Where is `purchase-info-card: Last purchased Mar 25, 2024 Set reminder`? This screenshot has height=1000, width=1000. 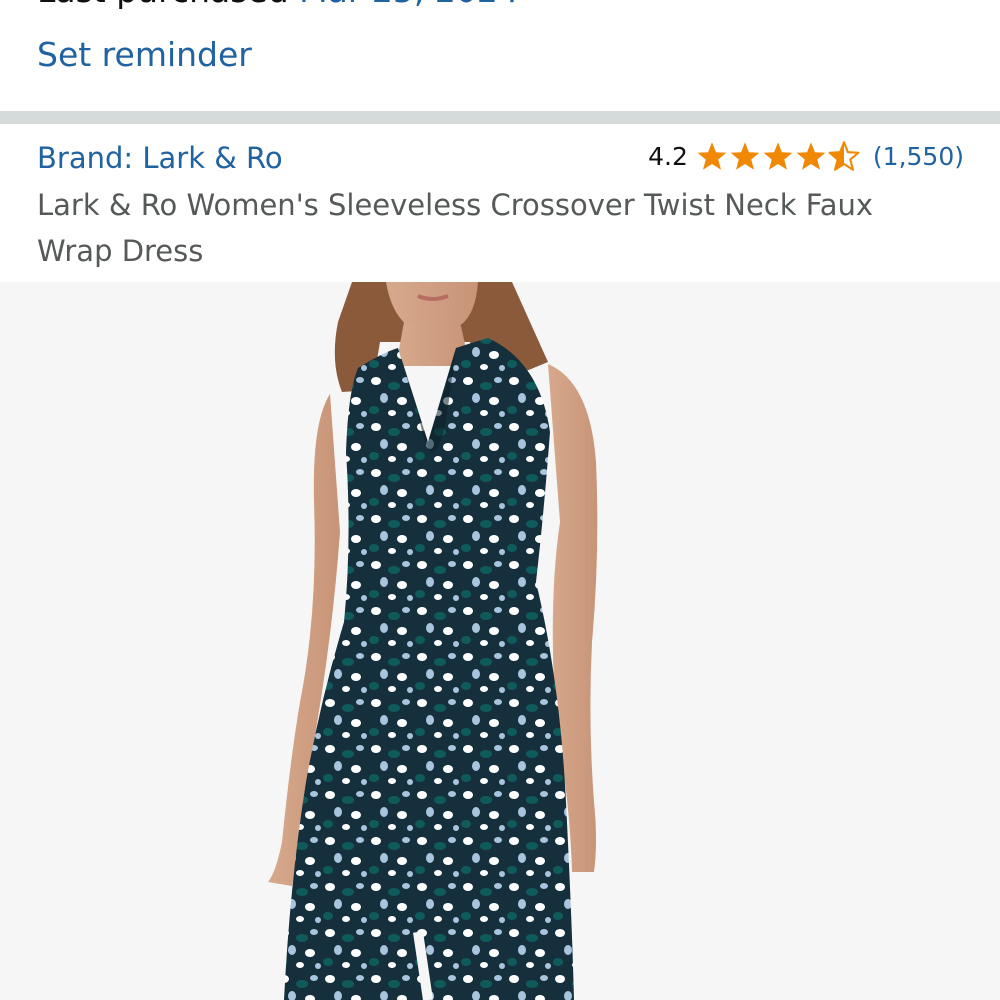 purchase-info-card: Last purchased Mar 25, 2024 Set reminder is located at coordinates (500, 55).